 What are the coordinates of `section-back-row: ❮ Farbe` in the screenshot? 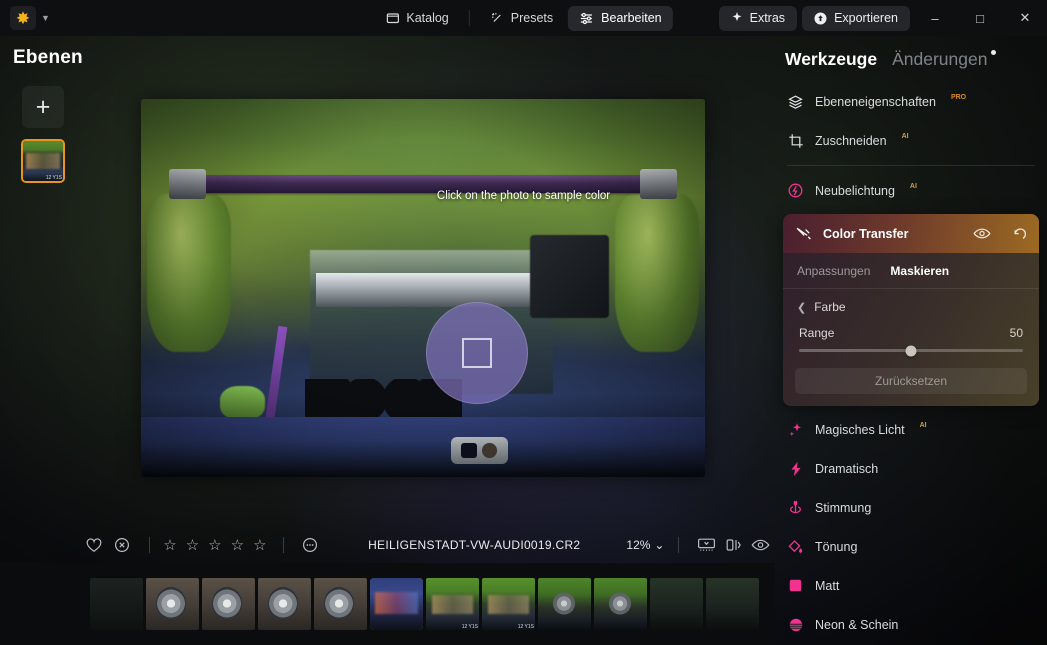 It's located at (911, 302).